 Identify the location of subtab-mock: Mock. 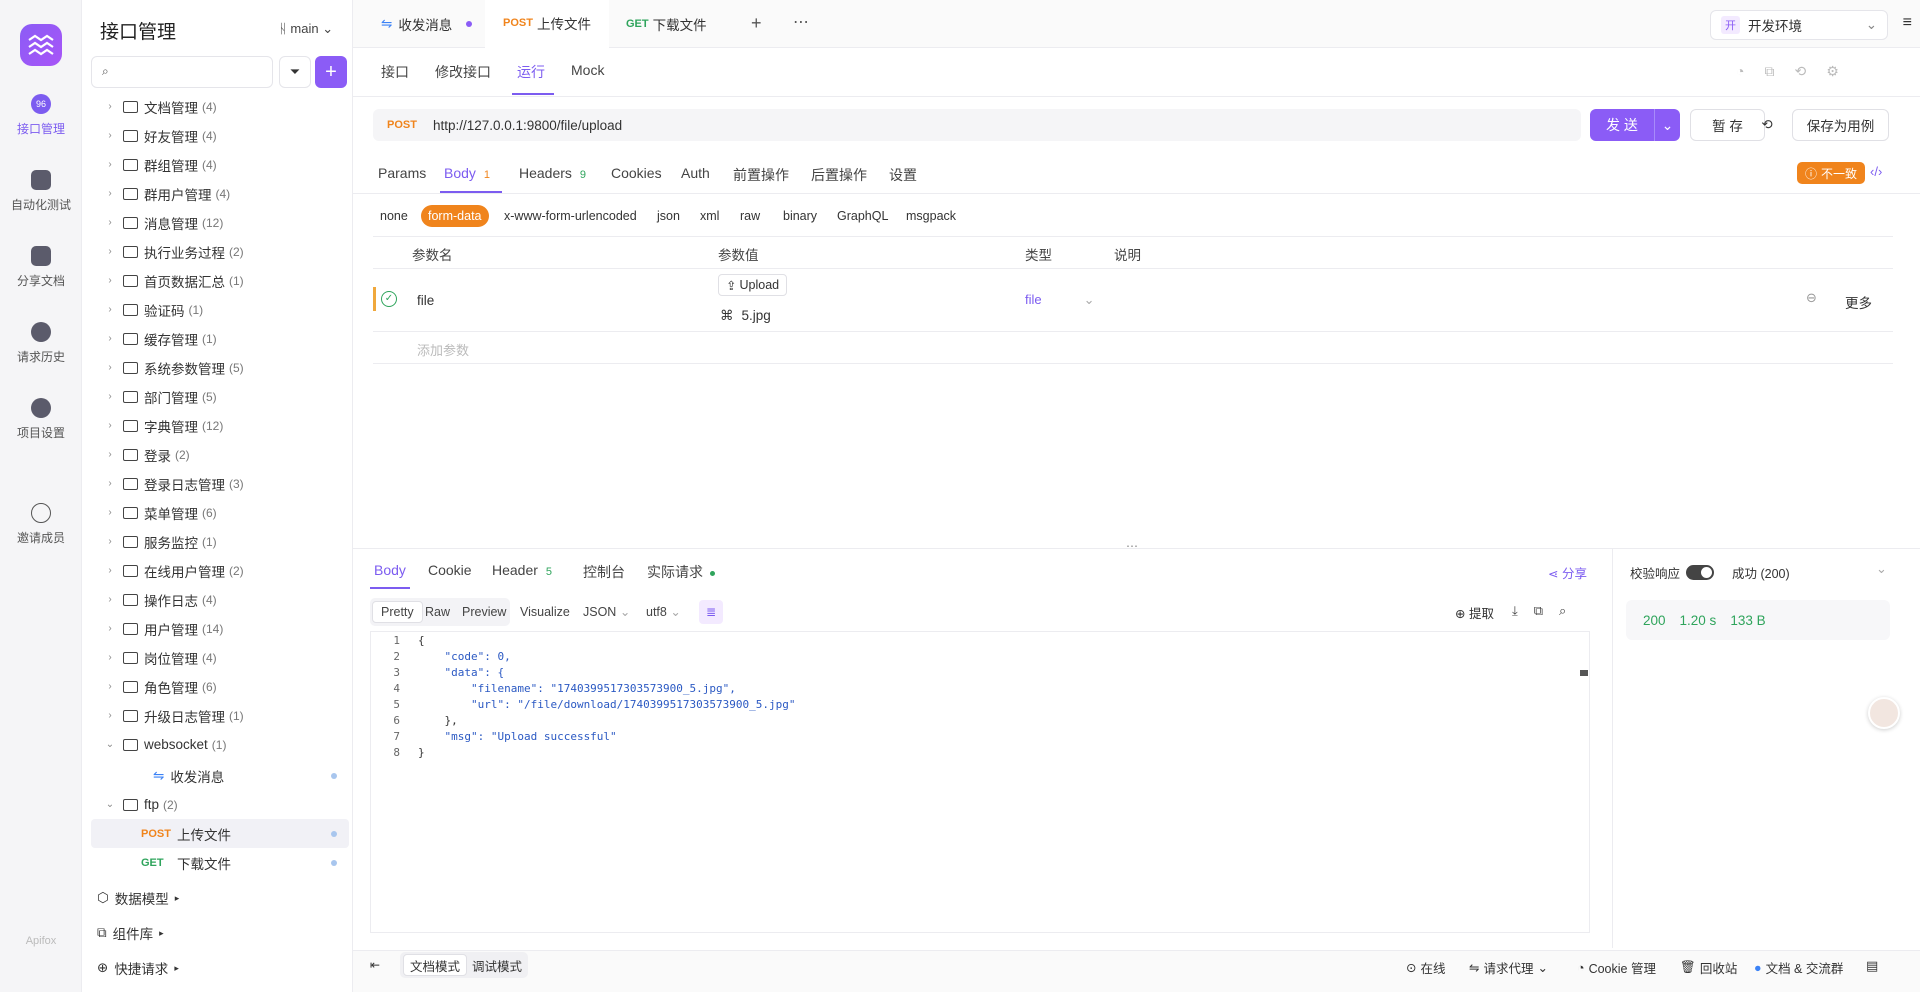
(587, 70).